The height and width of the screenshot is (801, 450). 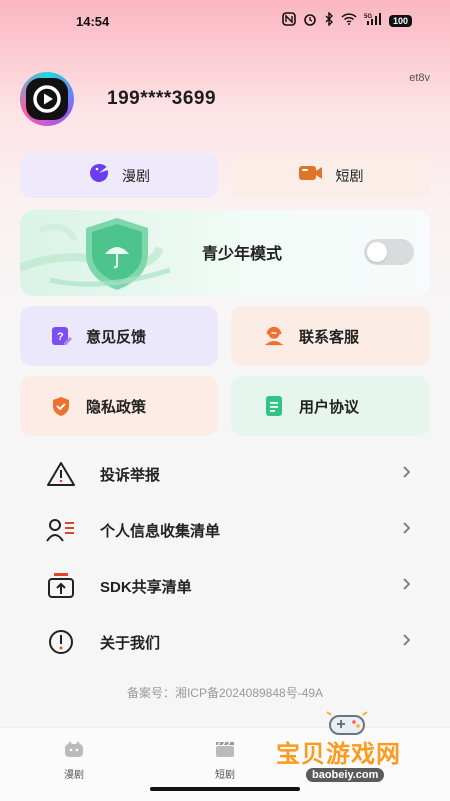 What do you see at coordinates (61, 474) in the screenshot?
I see `warning-icon` at bounding box center [61, 474].